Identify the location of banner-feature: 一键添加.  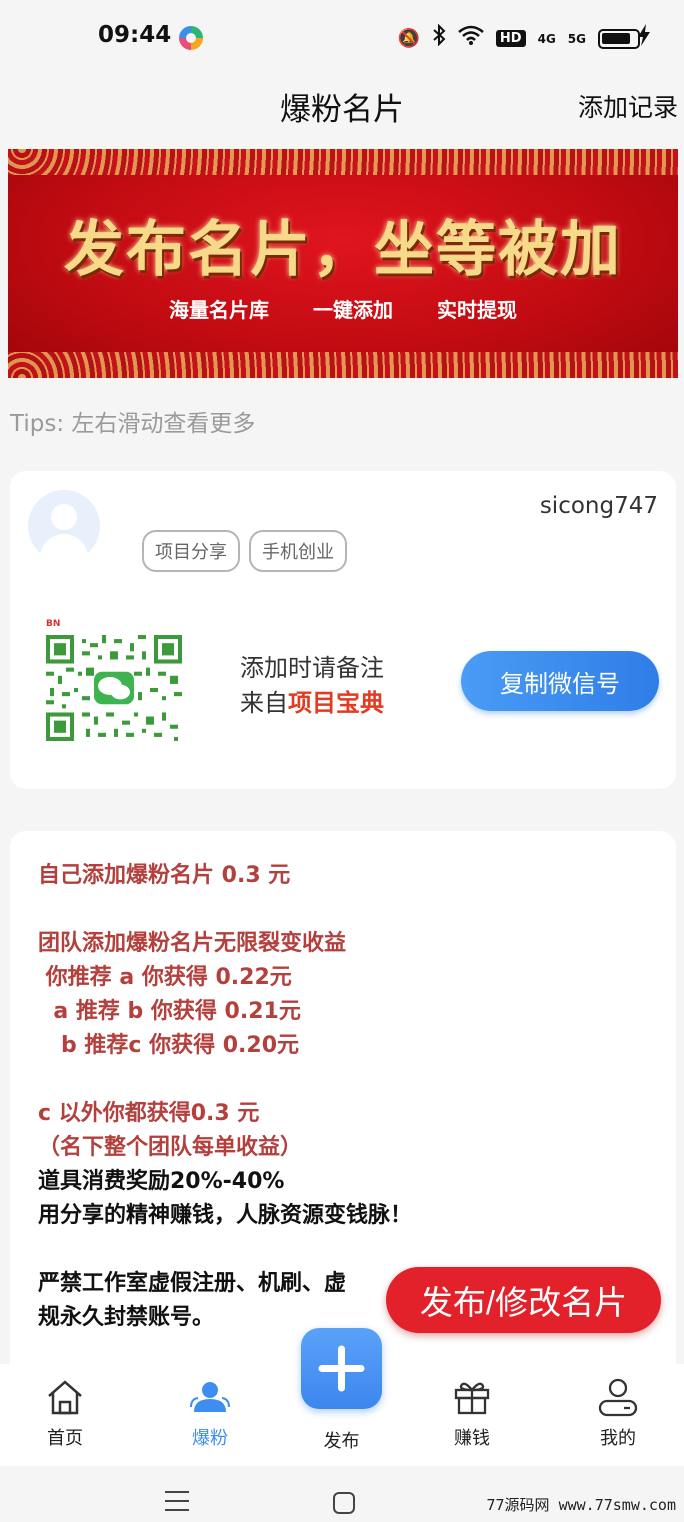
(353, 310).